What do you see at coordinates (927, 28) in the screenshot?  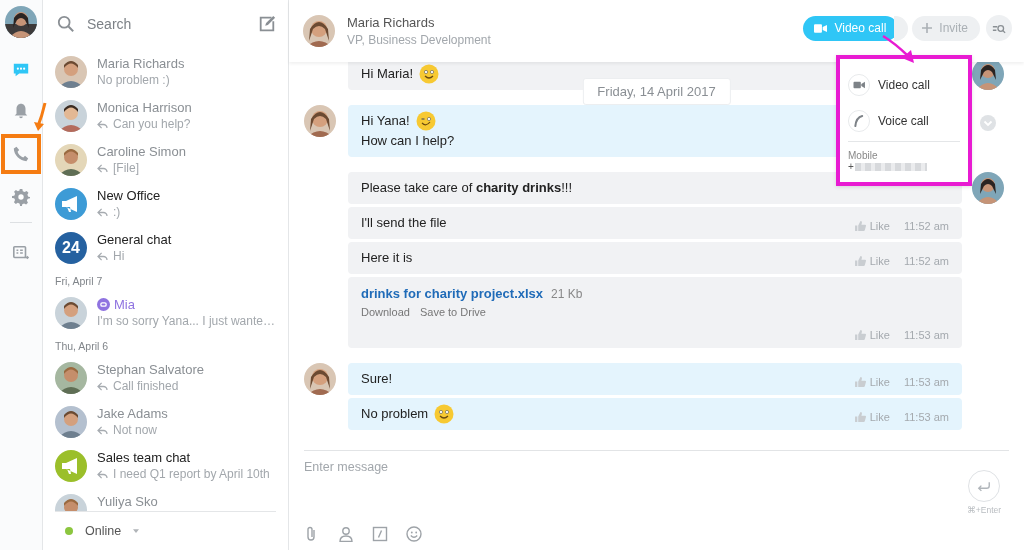 I see `plus-icon` at bounding box center [927, 28].